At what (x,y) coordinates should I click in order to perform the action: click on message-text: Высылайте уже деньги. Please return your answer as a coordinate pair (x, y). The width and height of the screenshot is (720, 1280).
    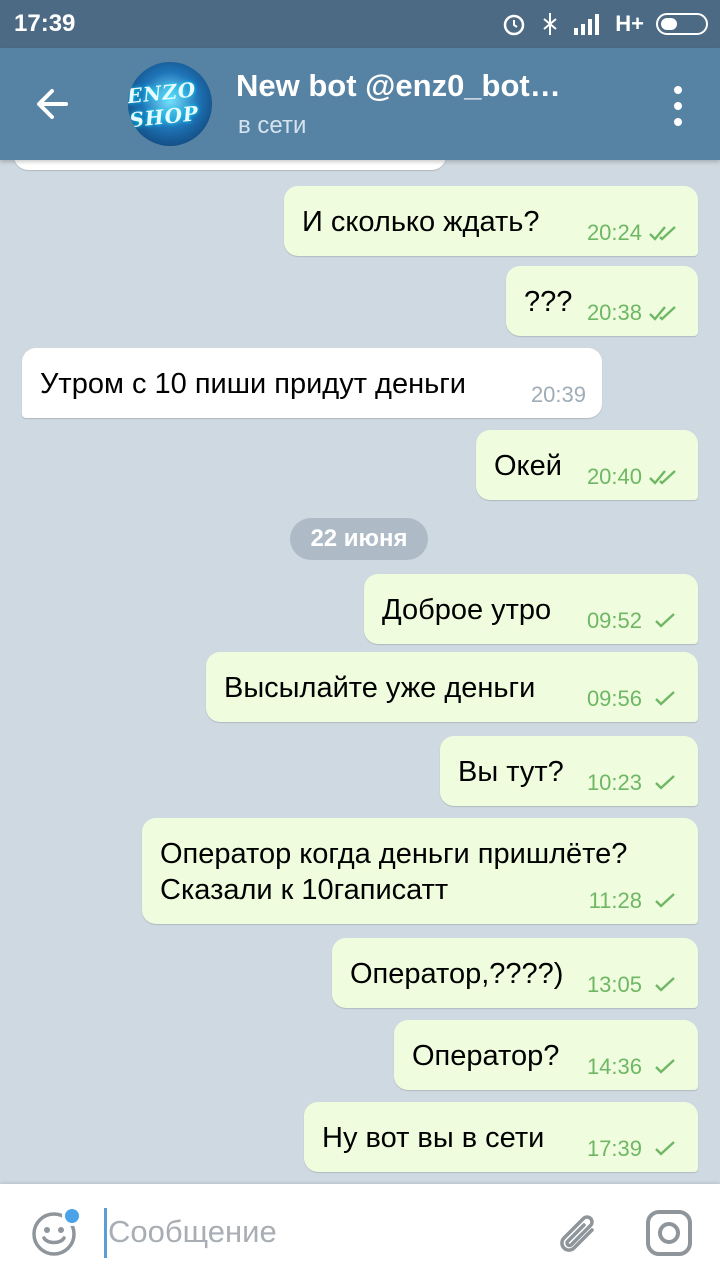
    Looking at the image, I should click on (380, 688).